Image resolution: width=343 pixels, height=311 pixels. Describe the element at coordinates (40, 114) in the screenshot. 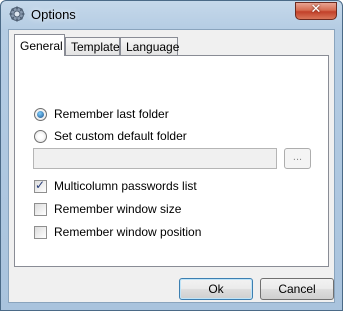

I see `remember-last-folder-radio` at that location.